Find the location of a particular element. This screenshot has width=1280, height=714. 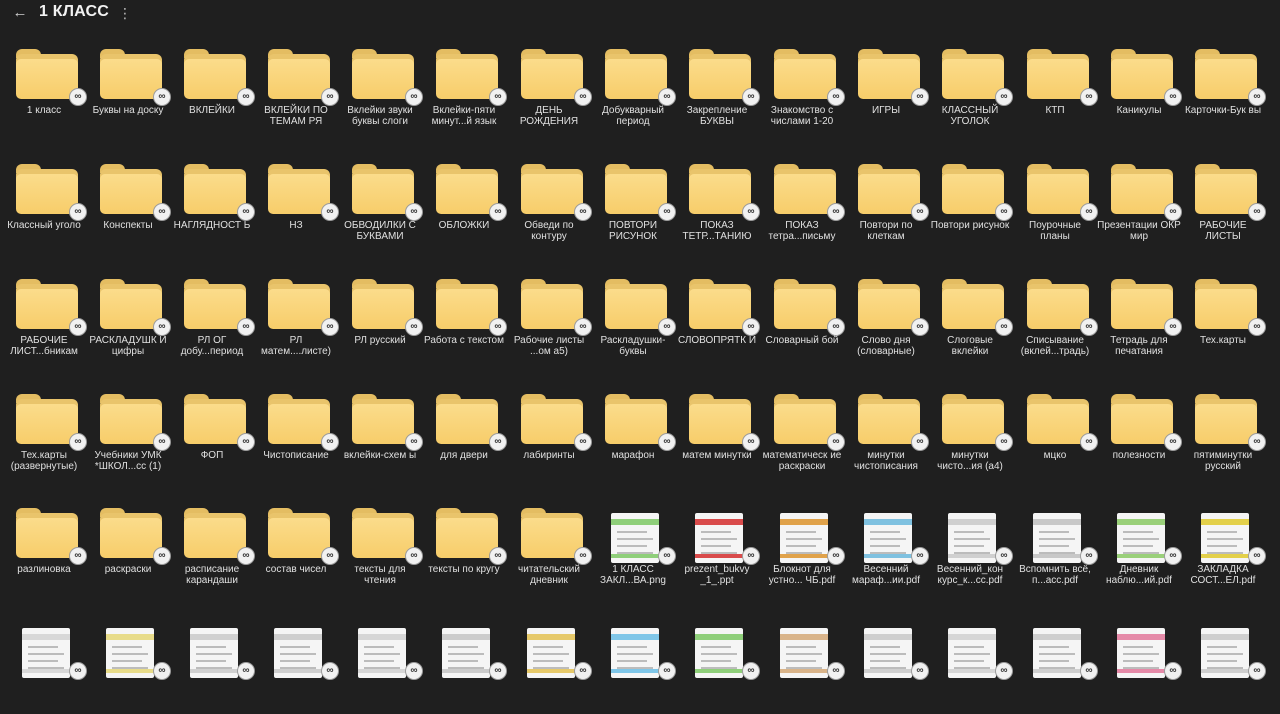

folder-item: ∞ Слово дня (словарные) is located at coordinates (886, 320).